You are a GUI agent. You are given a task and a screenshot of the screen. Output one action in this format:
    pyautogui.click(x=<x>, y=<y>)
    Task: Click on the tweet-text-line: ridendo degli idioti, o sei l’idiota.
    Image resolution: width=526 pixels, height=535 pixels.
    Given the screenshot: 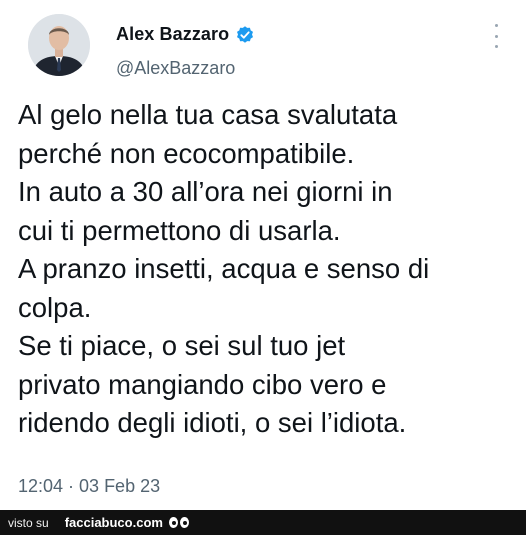 What is the action you would take?
    pyautogui.click(x=212, y=422)
    